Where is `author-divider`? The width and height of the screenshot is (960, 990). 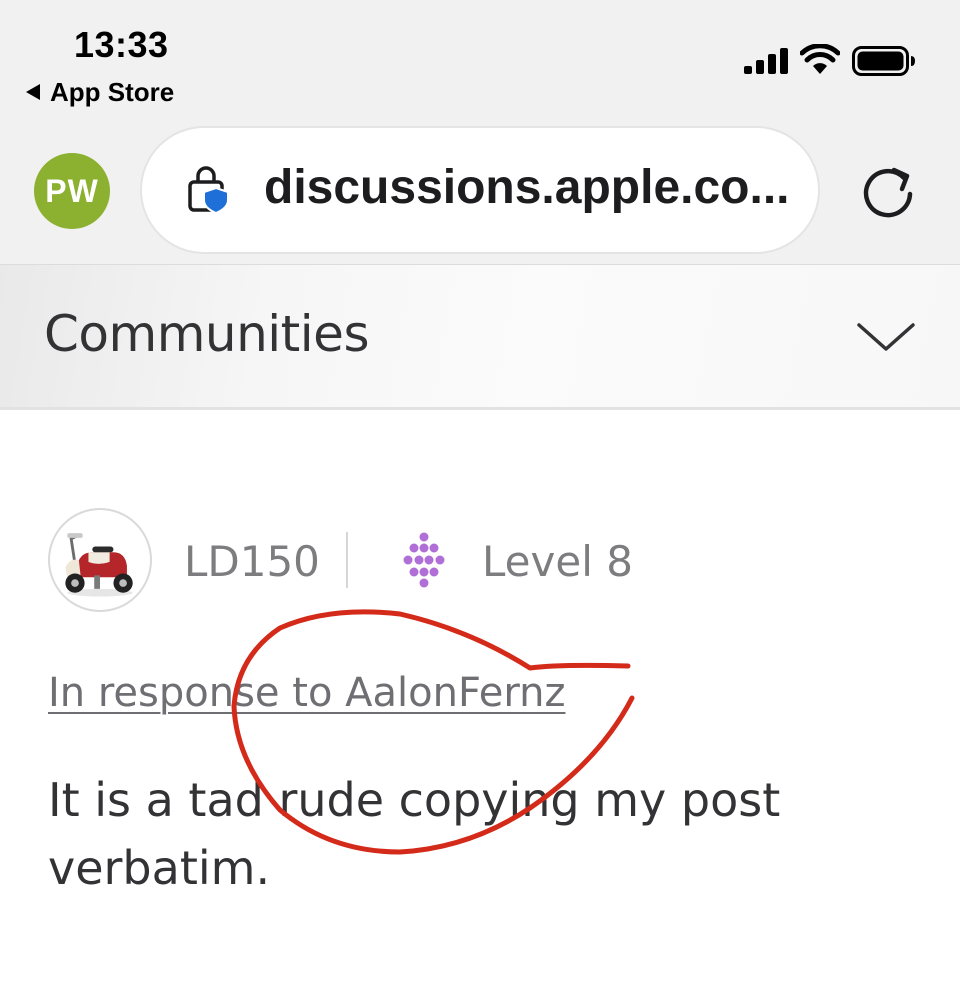 author-divider is located at coordinates (347, 560).